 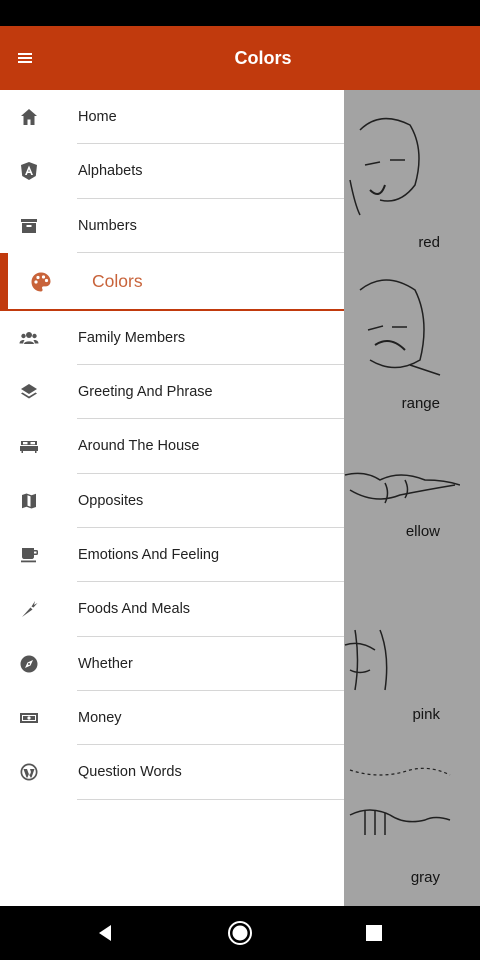 What do you see at coordinates (172, 117) in the screenshot?
I see `drawer-item-home: Home` at bounding box center [172, 117].